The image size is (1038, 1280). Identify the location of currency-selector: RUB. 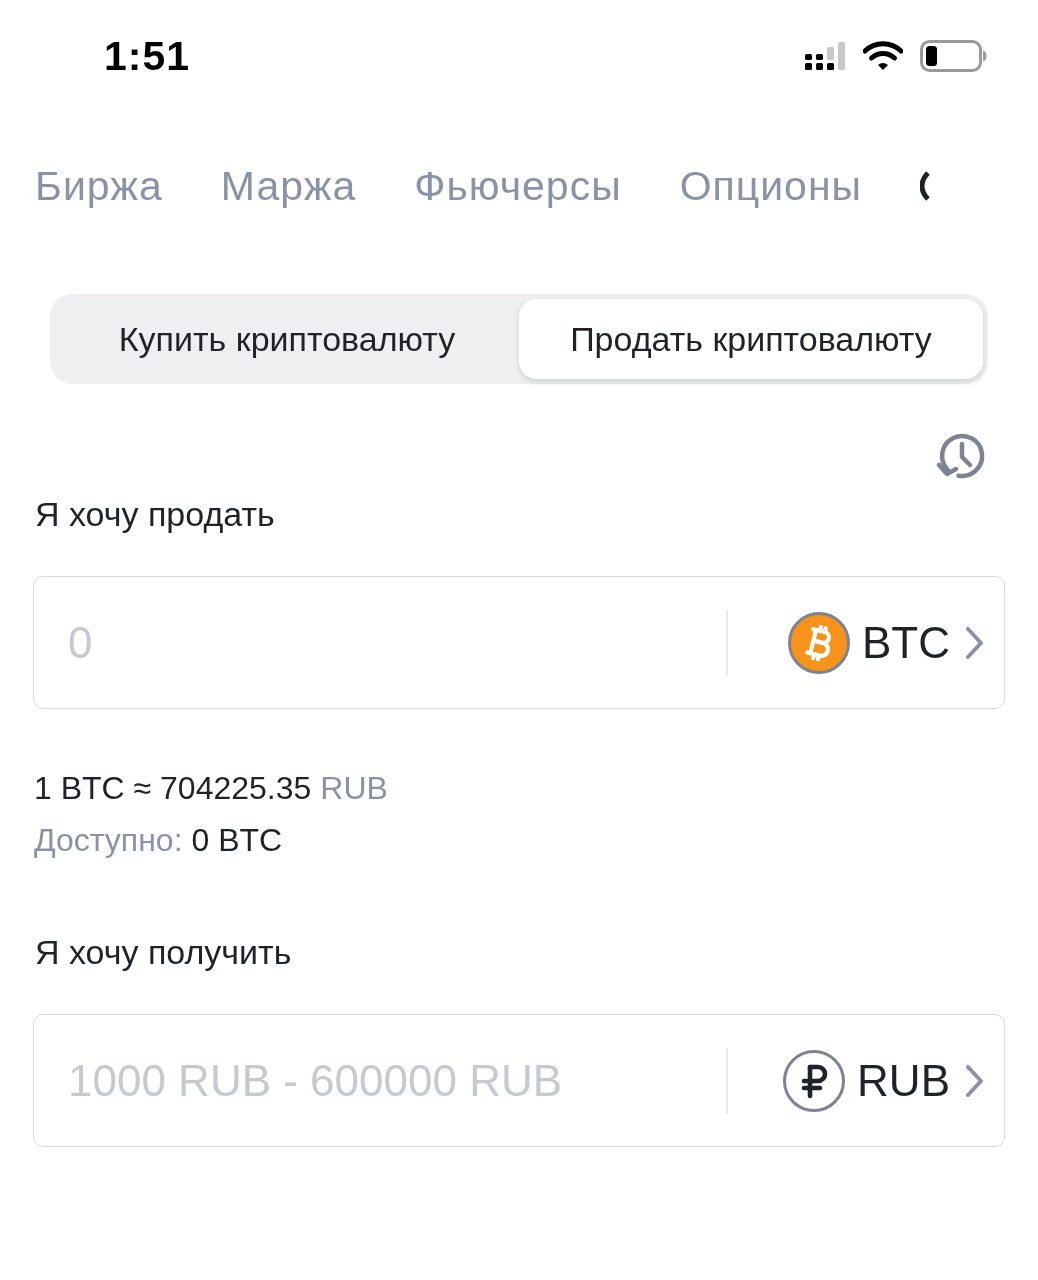
(866, 1080).